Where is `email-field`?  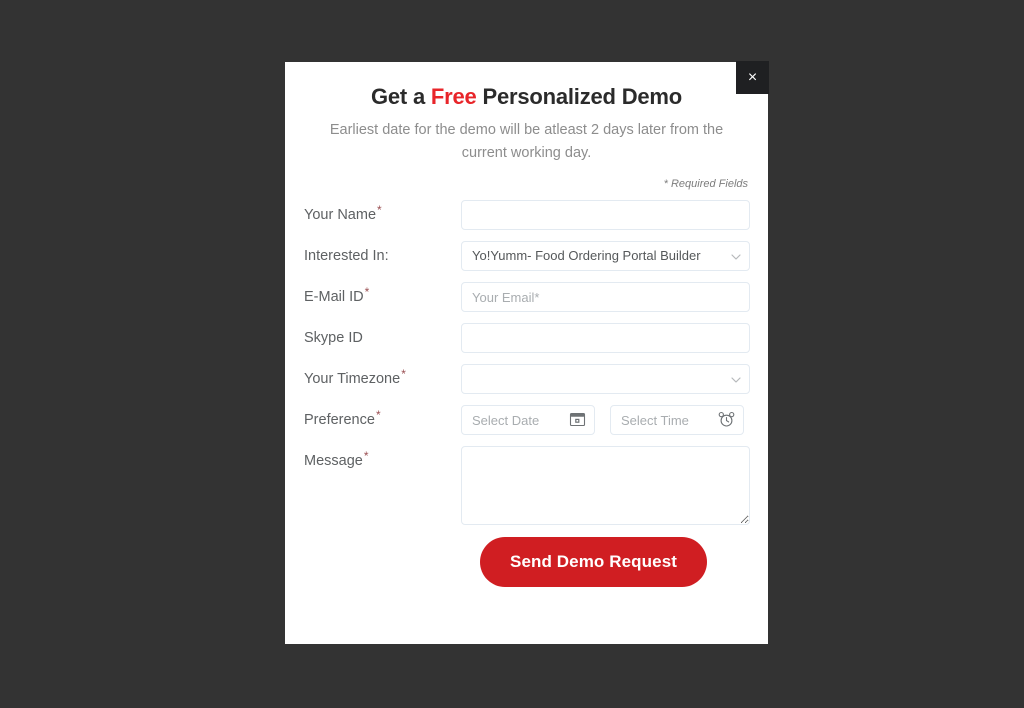 email-field is located at coordinates (605, 297).